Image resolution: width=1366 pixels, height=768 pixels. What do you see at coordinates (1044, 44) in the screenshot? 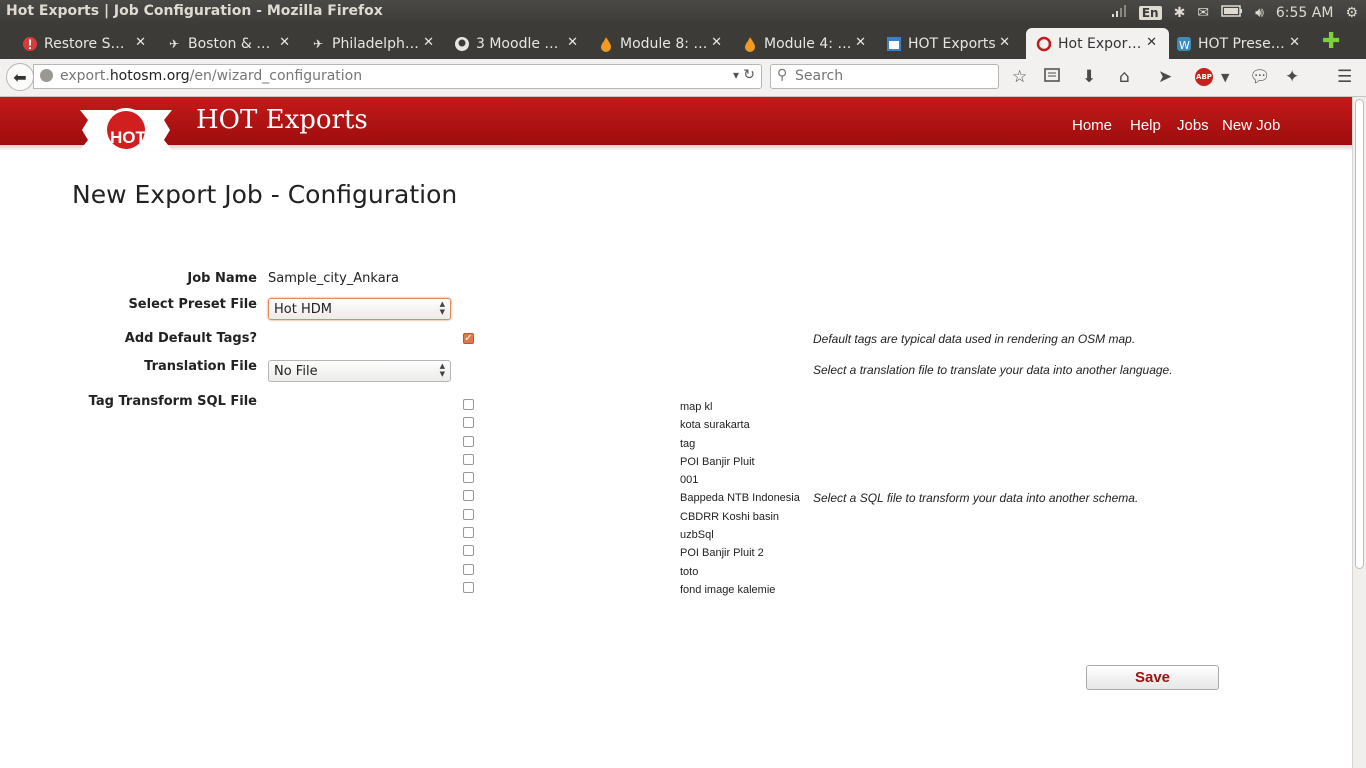
I see `hot-logo-icon` at bounding box center [1044, 44].